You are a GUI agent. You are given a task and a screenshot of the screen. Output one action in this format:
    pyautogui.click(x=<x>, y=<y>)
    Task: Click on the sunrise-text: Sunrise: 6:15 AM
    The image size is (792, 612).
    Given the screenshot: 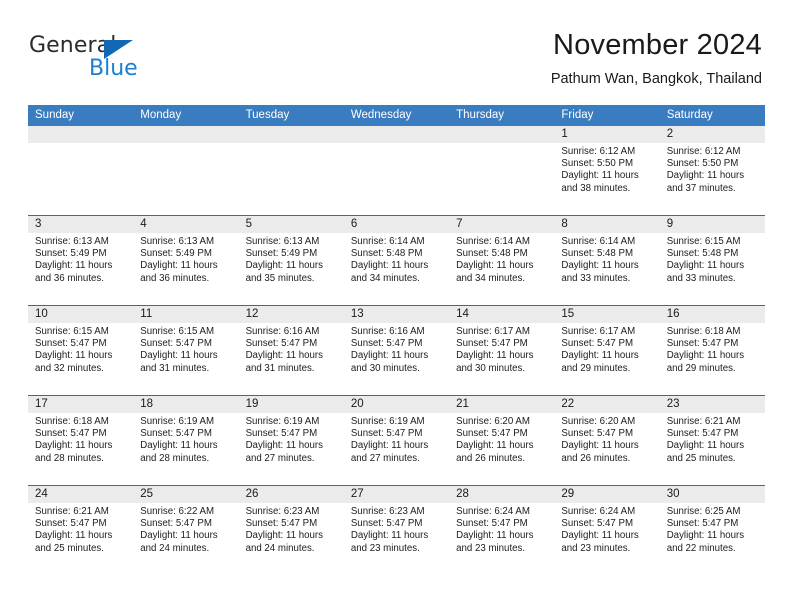 What is the action you would take?
    pyautogui.click(x=72, y=331)
    